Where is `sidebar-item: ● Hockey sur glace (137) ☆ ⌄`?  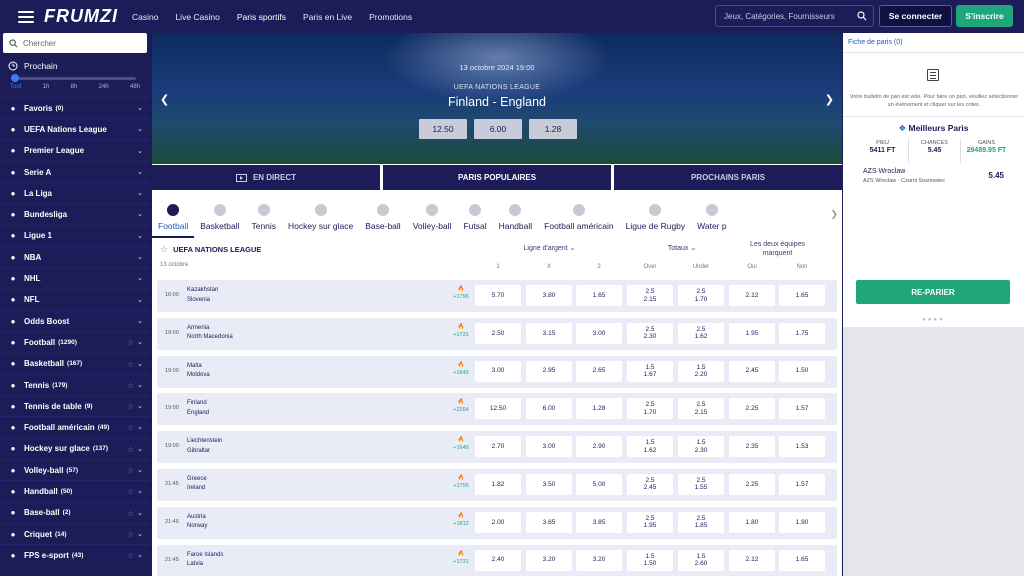 sidebar-item: ● Hockey sur glace (137) ☆ ⌄ is located at coordinates (75, 448).